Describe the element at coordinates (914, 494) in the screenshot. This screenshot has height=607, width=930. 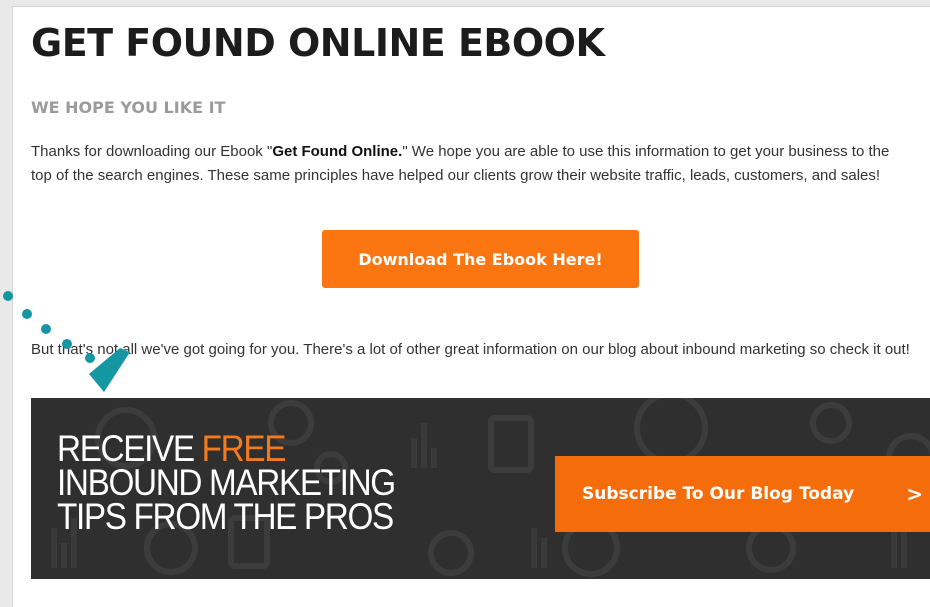
I see `chevron-right-icon: >` at that location.